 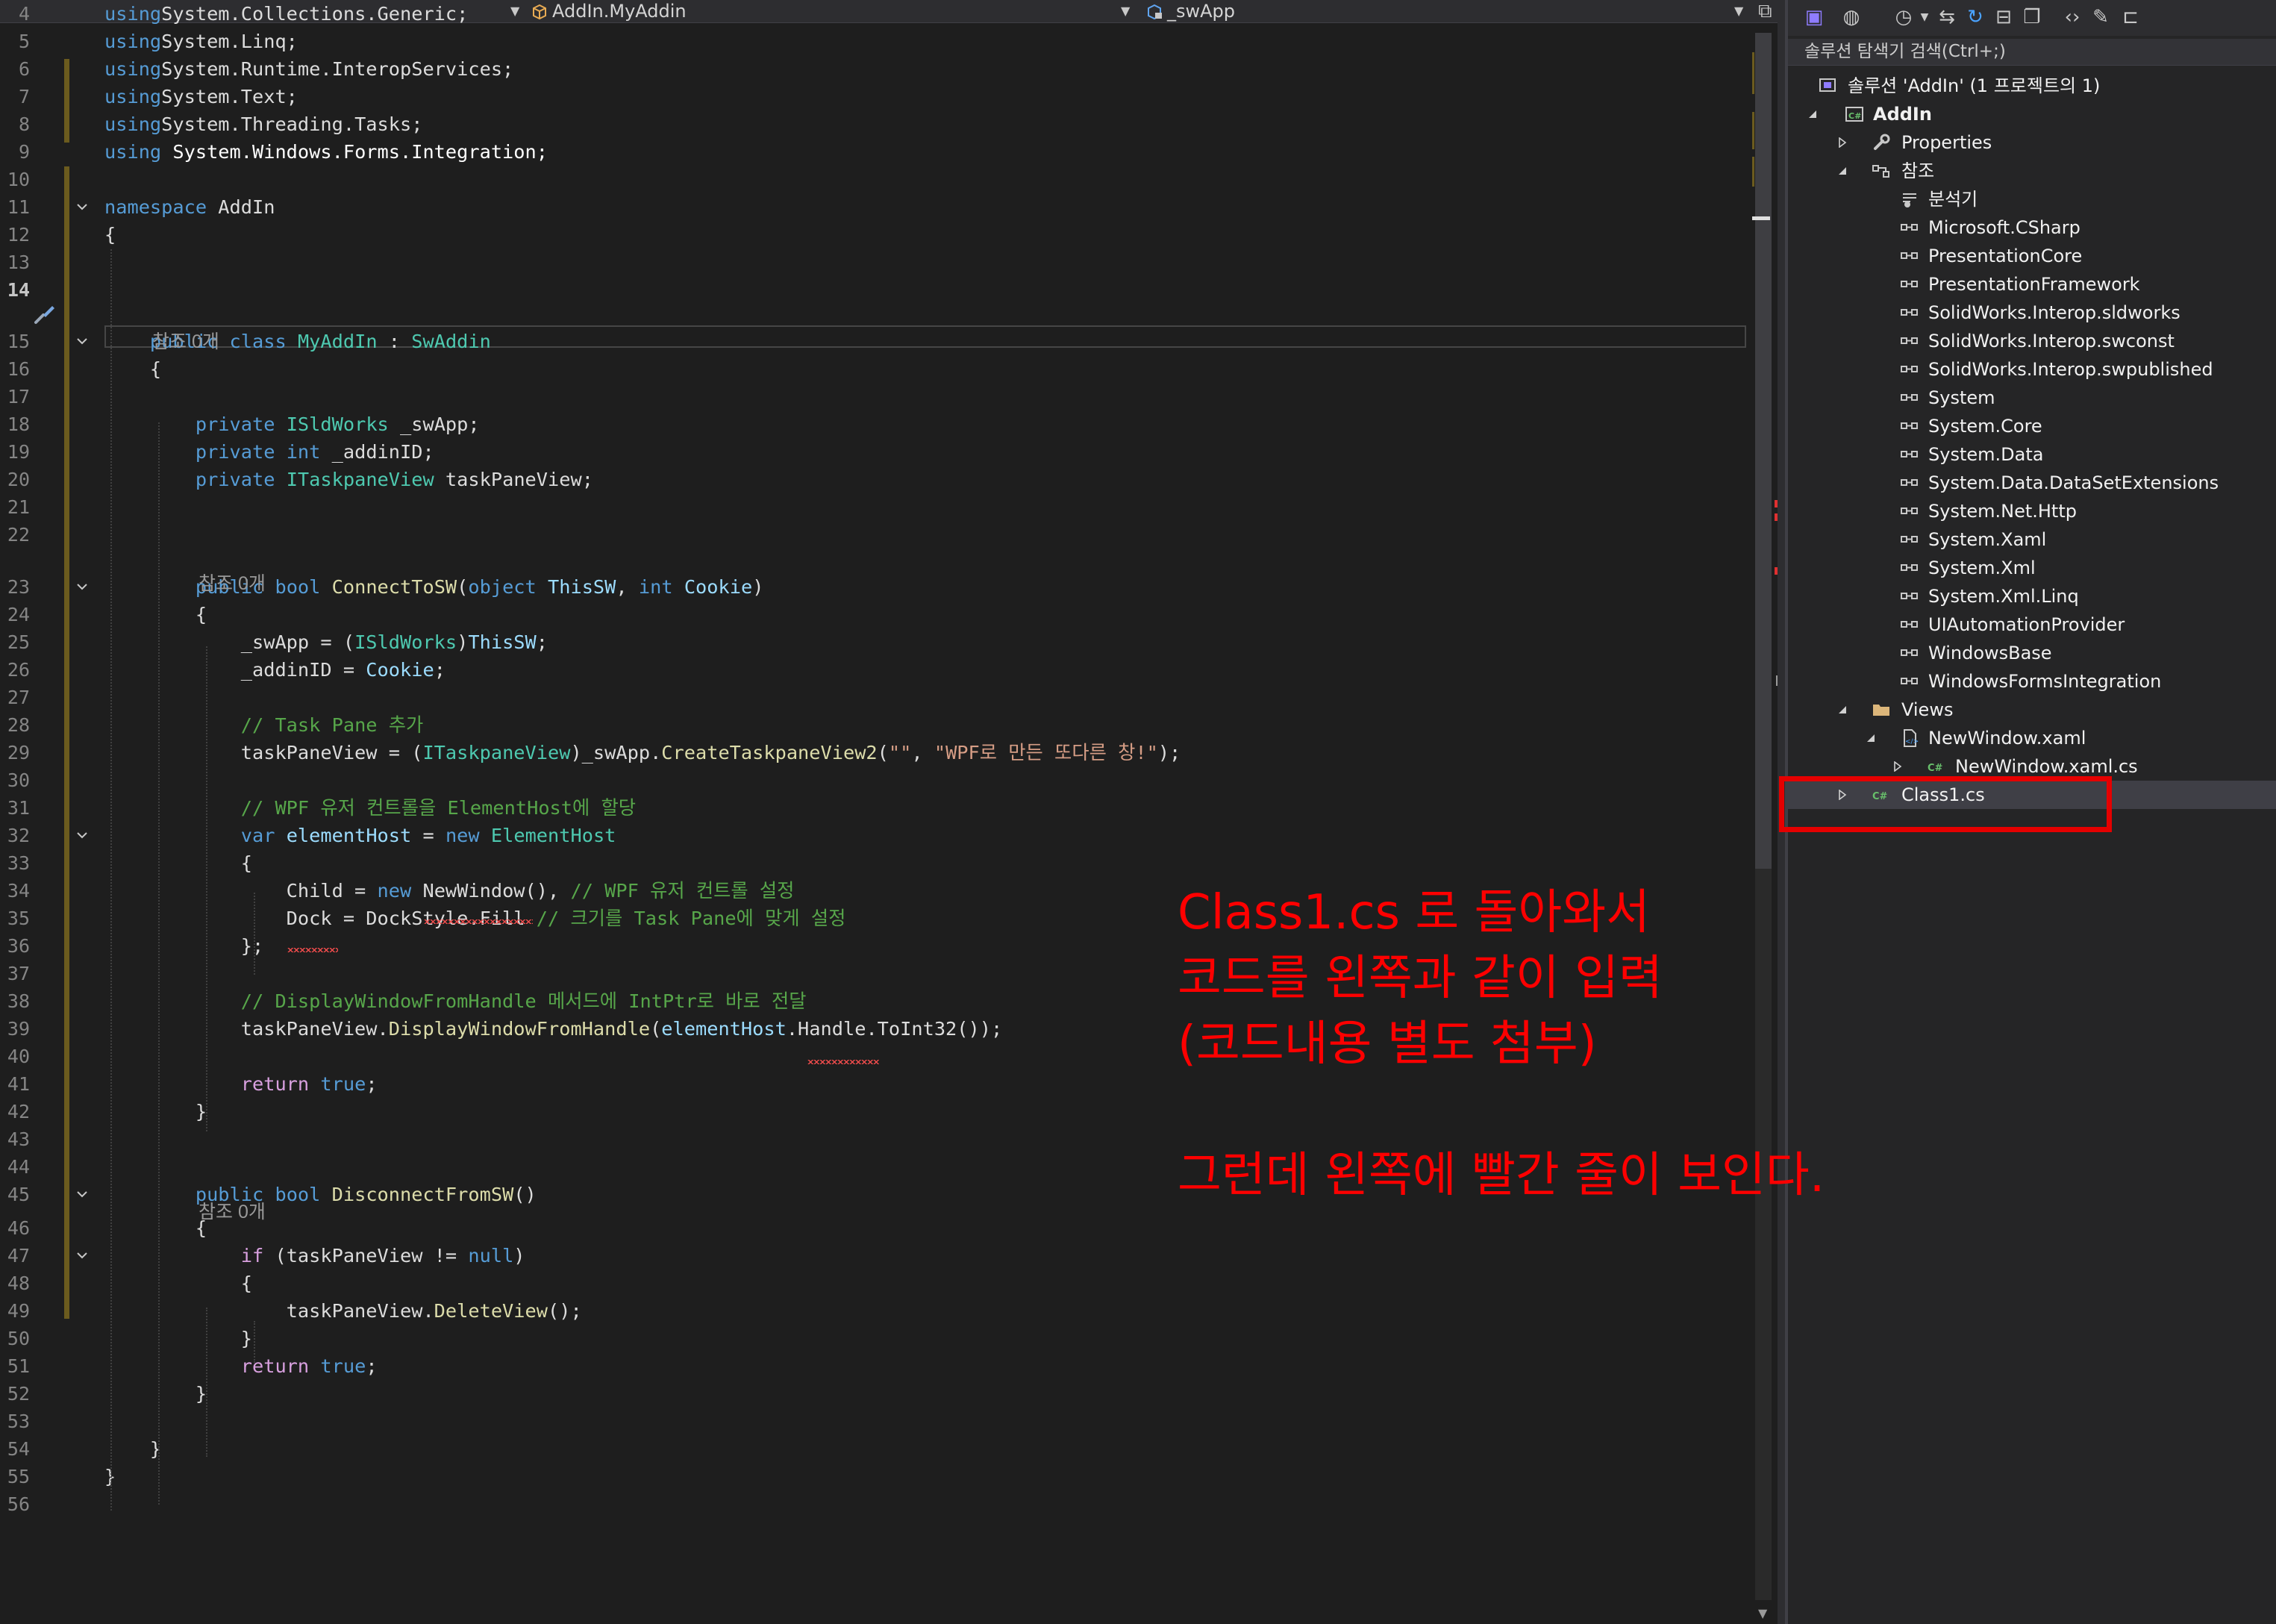 What do you see at coordinates (873, 1111) in the screenshot?
I see `code-line: 42 }` at bounding box center [873, 1111].